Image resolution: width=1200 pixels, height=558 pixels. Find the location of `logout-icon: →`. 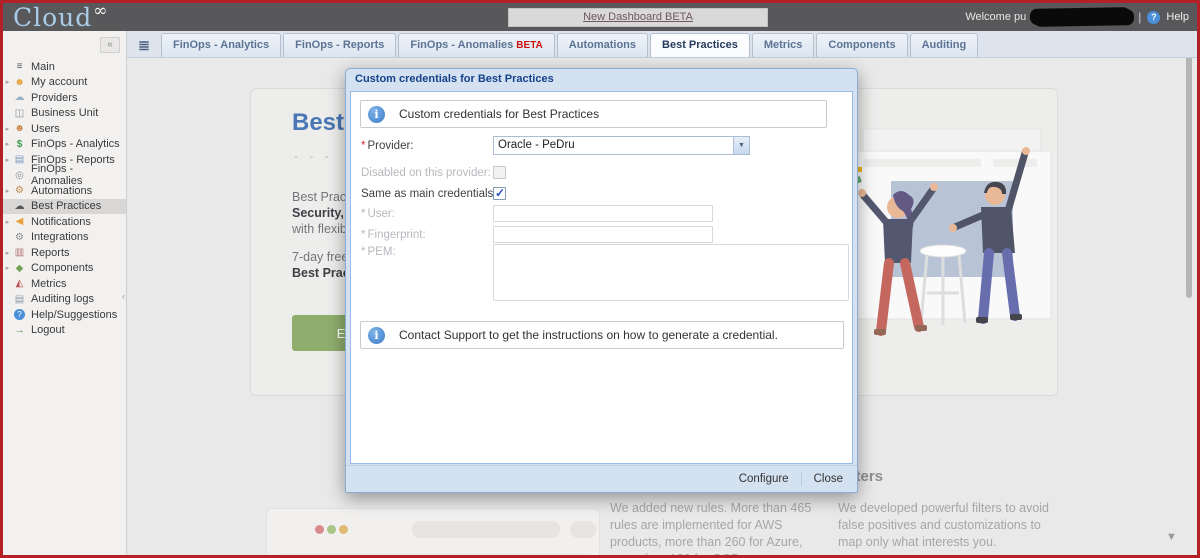

logout-icon: → is located at coordinates (19, 330).